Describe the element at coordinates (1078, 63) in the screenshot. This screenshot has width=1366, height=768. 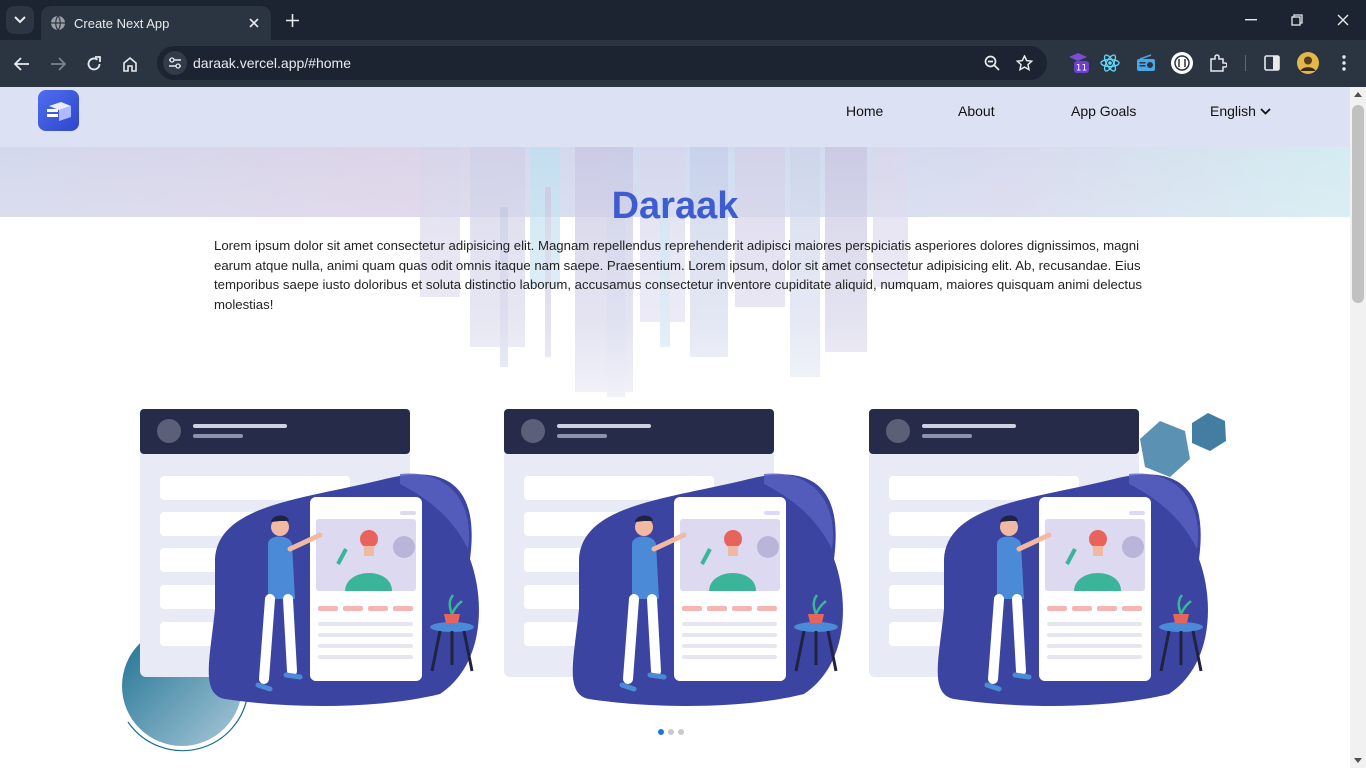
I see `extension-badge-icon: 11` at that location.